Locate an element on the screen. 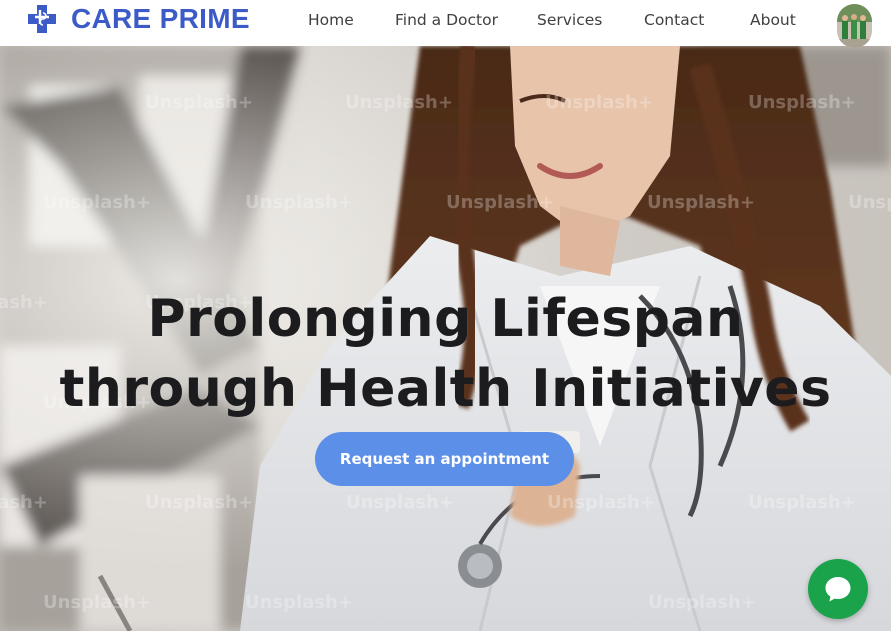 The width and height of the screenshot is (891, 631). chat-widget-button is located at coordinates (838, 589).